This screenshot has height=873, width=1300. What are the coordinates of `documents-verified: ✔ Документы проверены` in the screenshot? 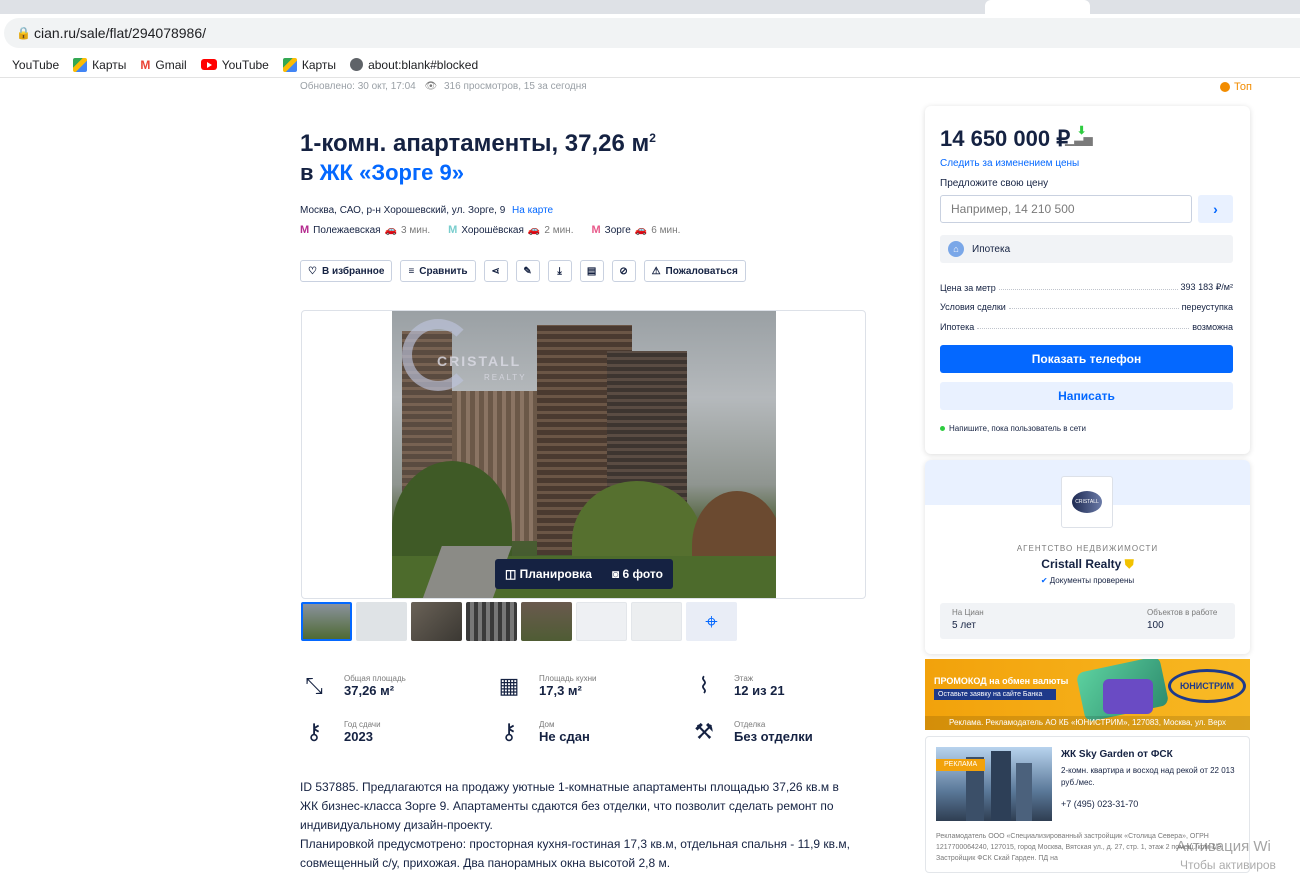 It's located at (1087, 580).